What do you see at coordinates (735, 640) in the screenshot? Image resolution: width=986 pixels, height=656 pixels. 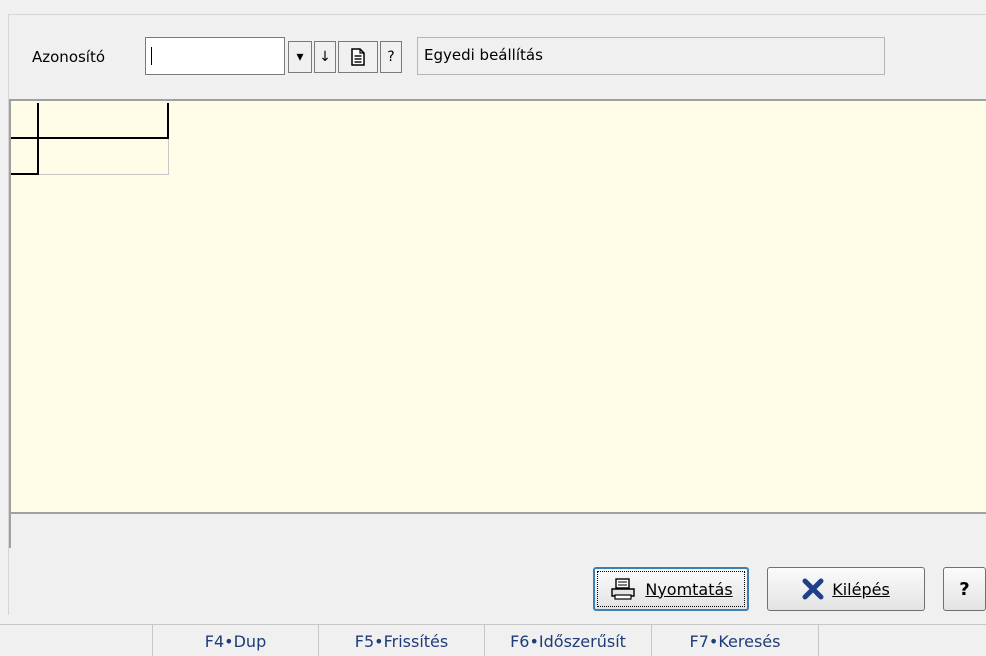 I see `f7-search-key: F7•Keresés` at bounding box center [735, 640].